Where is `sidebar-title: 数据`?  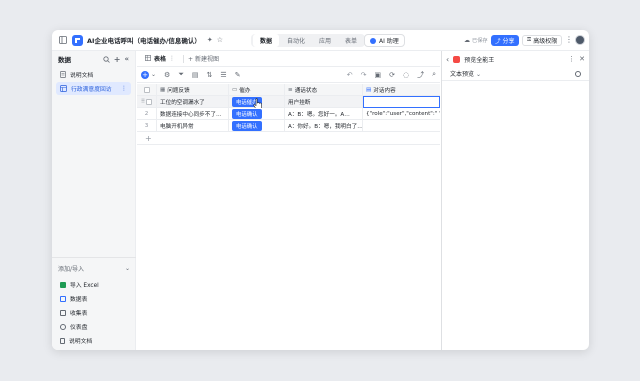
sidebar-title: 数据 is located at coordinates (64, 60).